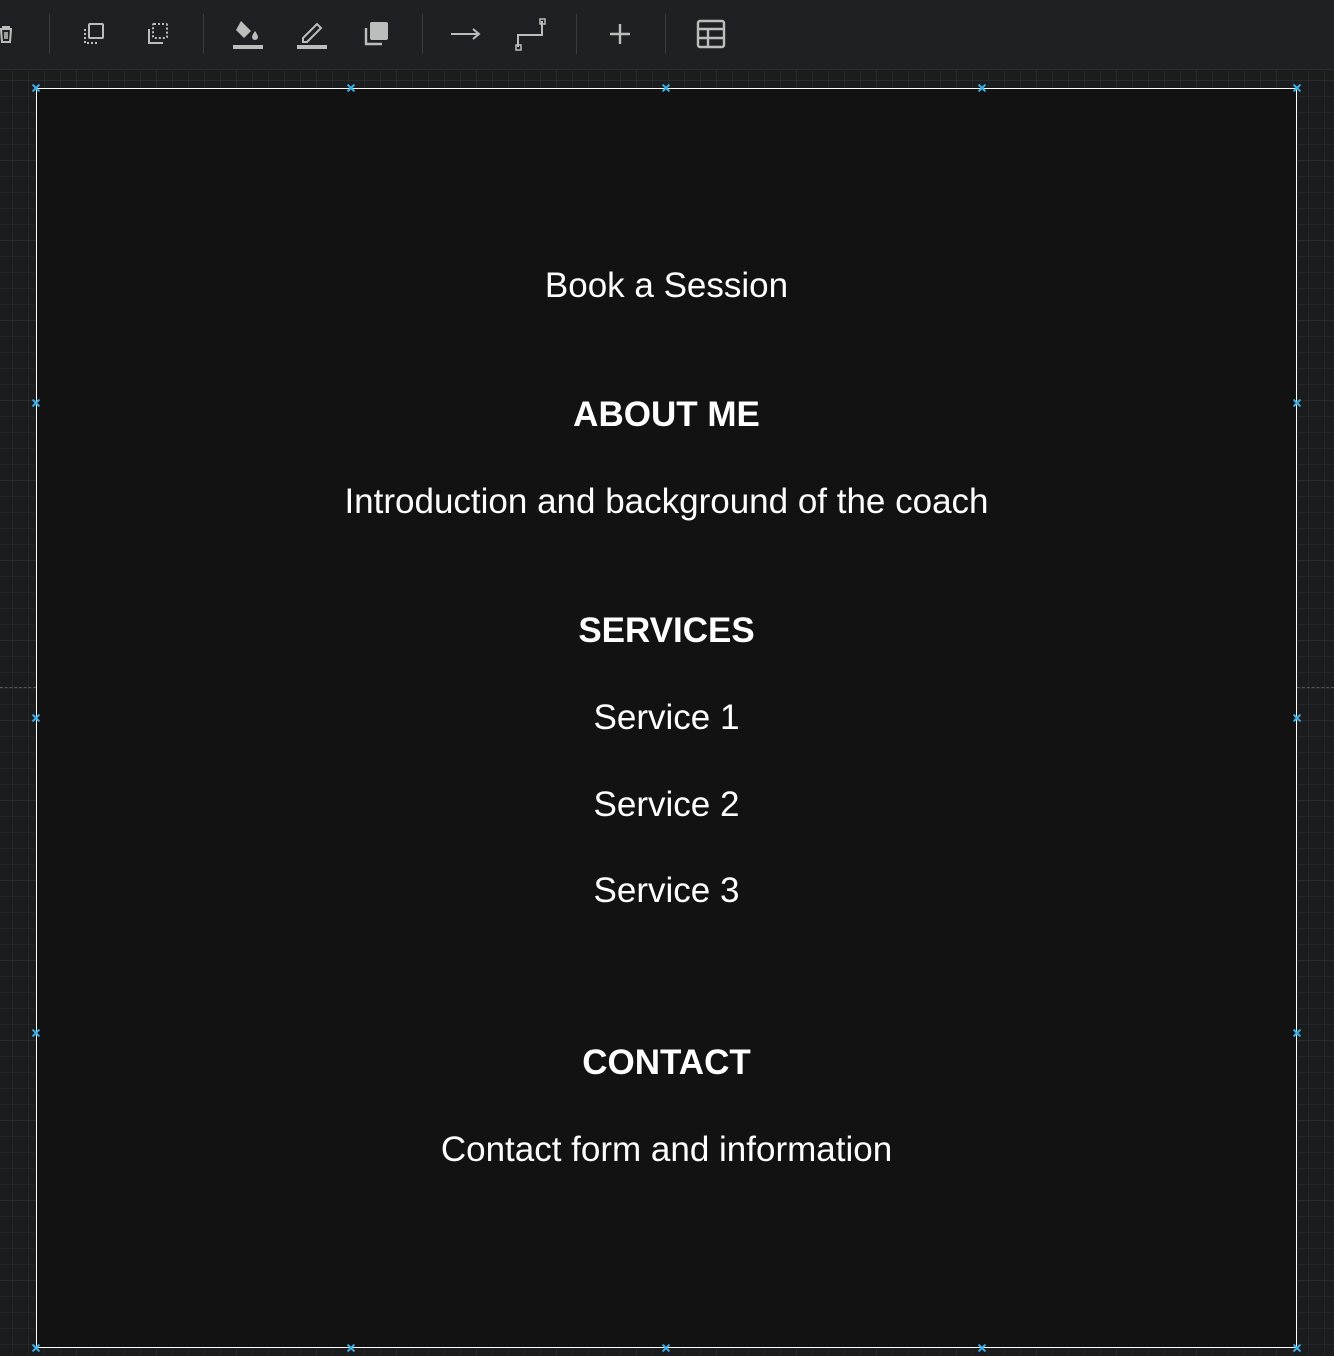 The image size is (1334, 1356). Describe the element at coordinates (376, 34) in the screenshot. I see `shadow-icon` at that location.